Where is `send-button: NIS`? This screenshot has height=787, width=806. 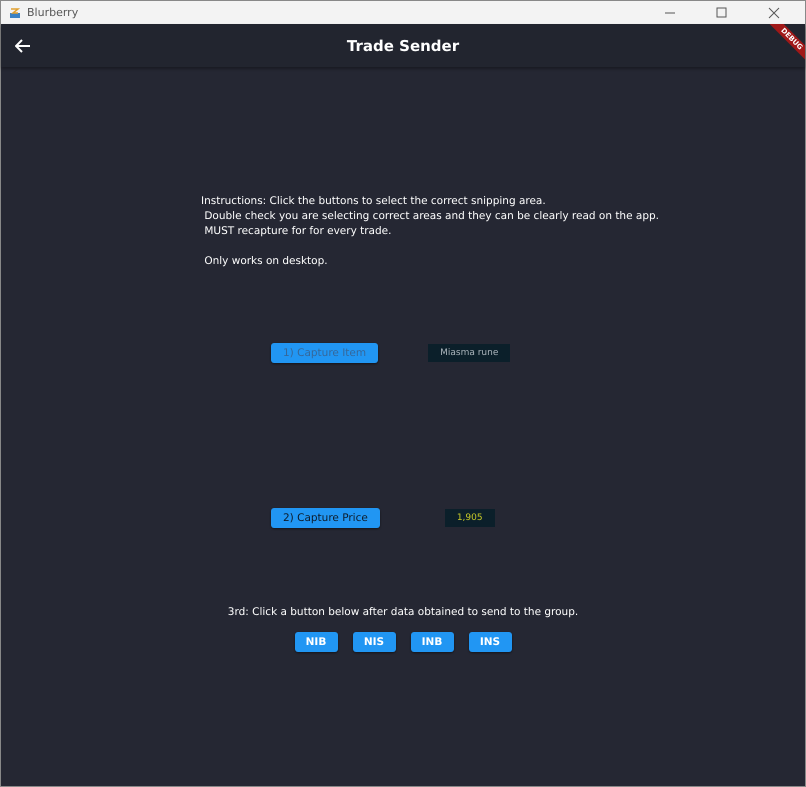
send-button: NIS is located at coordinates (374, 642).